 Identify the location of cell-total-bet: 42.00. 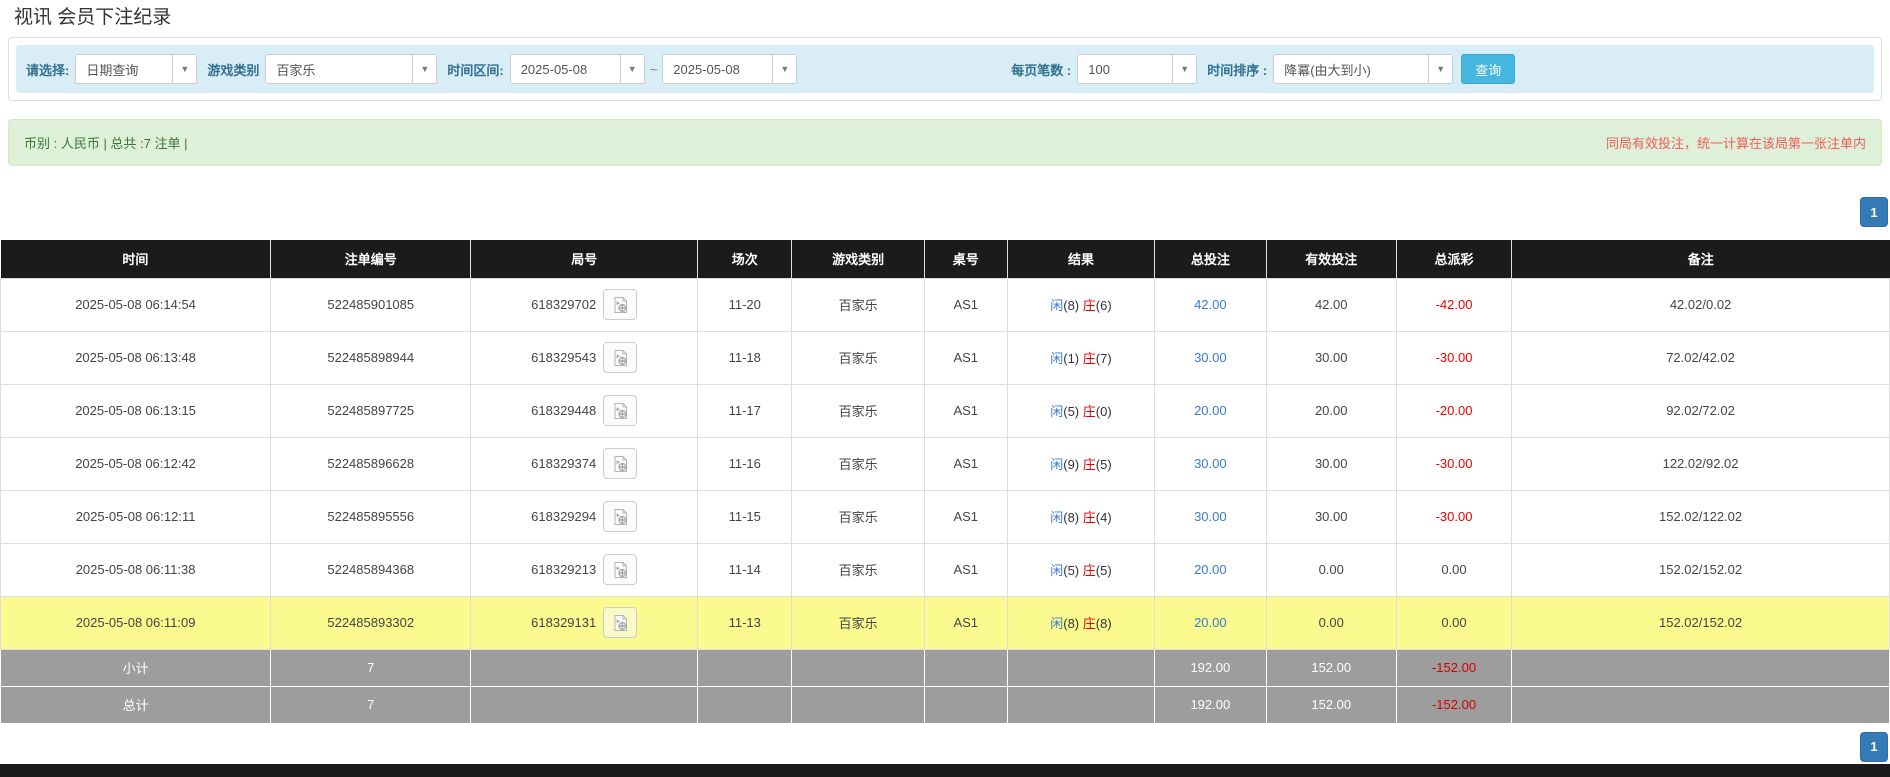
(1210, 304).